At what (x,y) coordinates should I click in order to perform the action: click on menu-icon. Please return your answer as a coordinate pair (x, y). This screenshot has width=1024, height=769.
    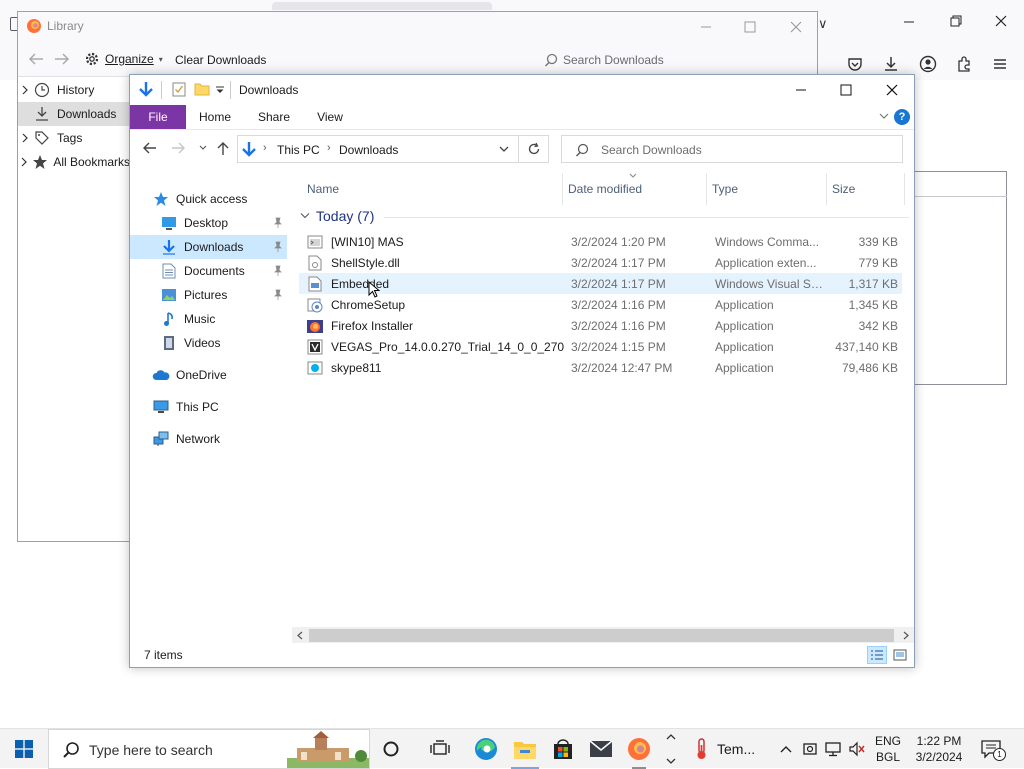
    Looking at the image, I should click on (1000, 64).